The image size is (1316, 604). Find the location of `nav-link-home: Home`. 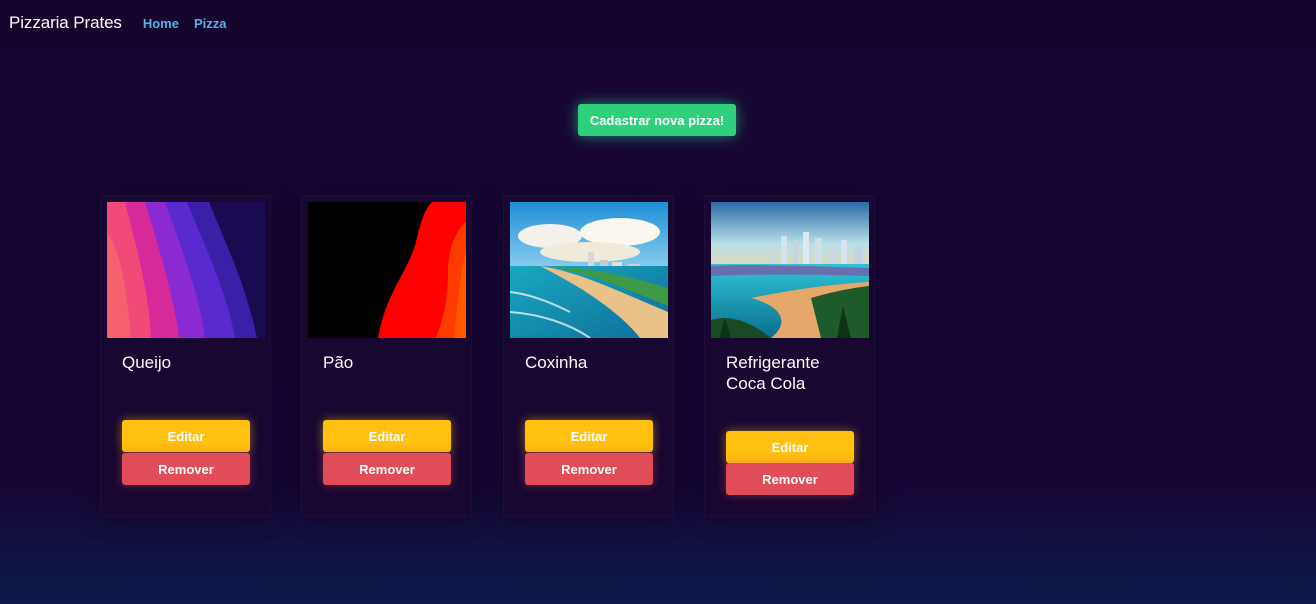

nav-link-home: Home is located at coordinates (161, 23).